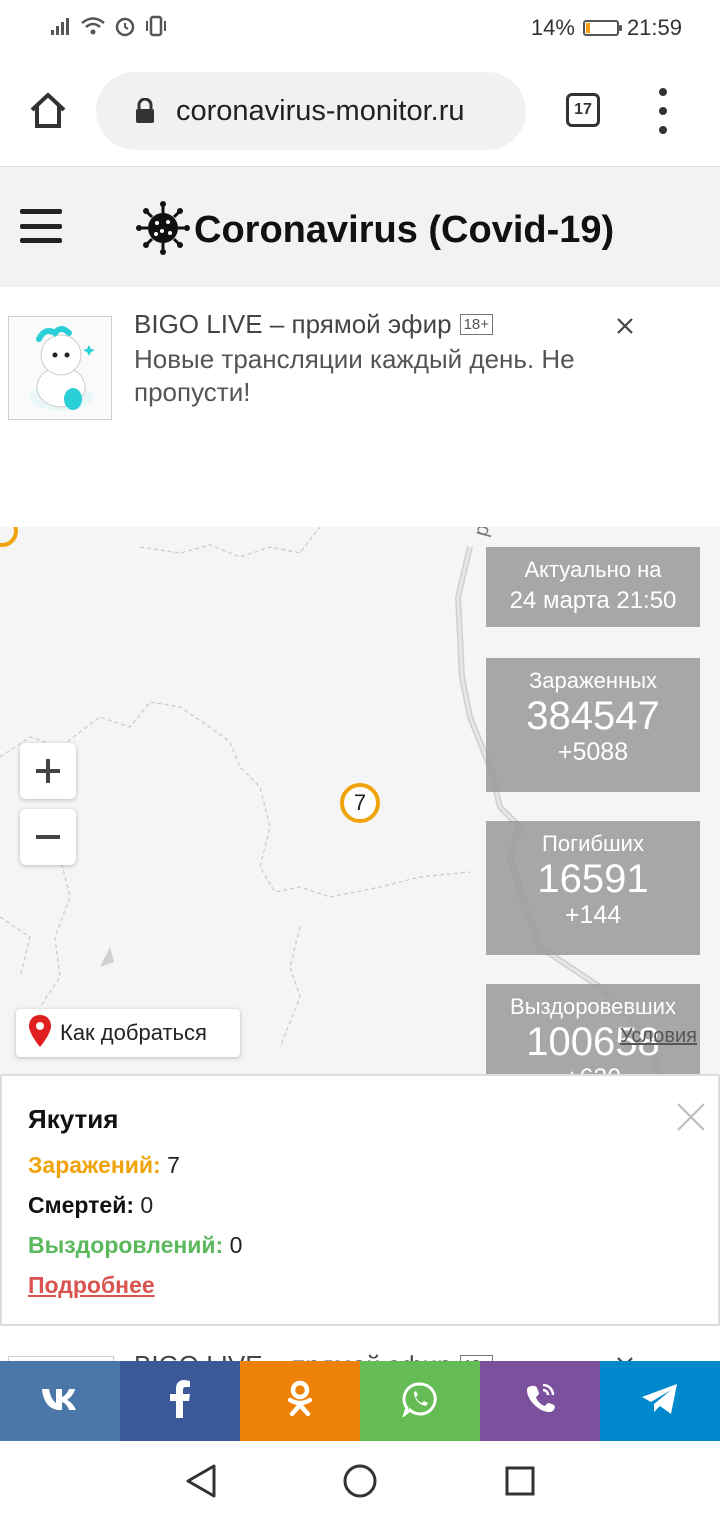 Image resolution: width=720 pixels, height=1520 pixels. I want to click on infected-value: 7, so click(173, 1165).